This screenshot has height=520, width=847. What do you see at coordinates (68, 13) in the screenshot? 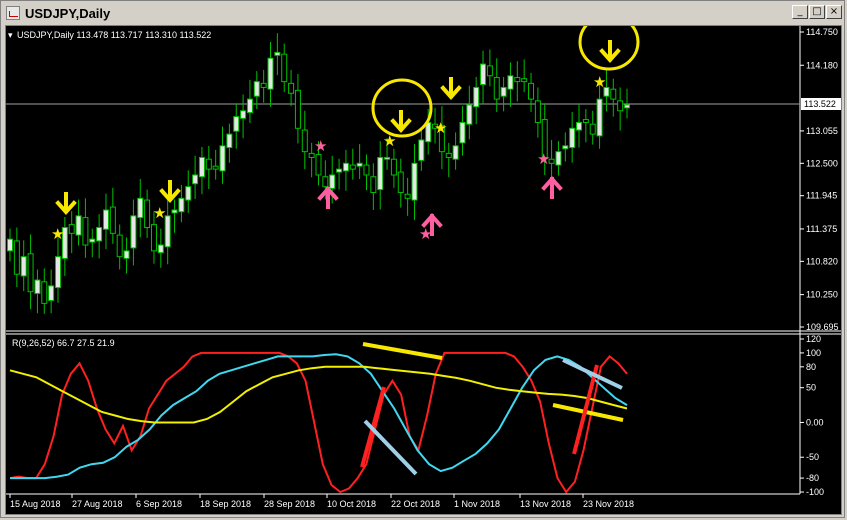
I see `window-title: USDJPY,Daily` at bounding box center [68, 13].